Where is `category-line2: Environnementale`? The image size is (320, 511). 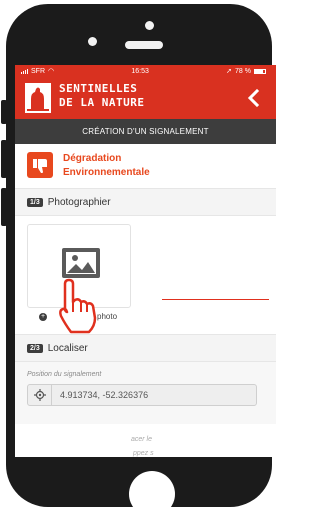
category-line2: Environnementale is located at coordinates (106, 172).